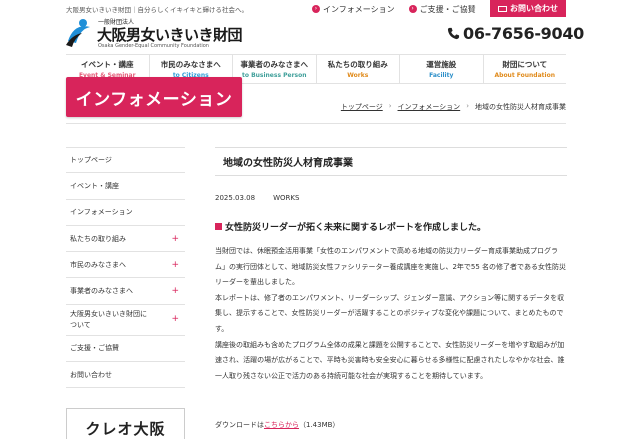 The height and width of the screenshot is (439, 640). What do you see at coordinates (170, 35) in the screenshot?
I see `logo-main-text: 大阪男女いきいき財団` at bounding box center [170, 35].